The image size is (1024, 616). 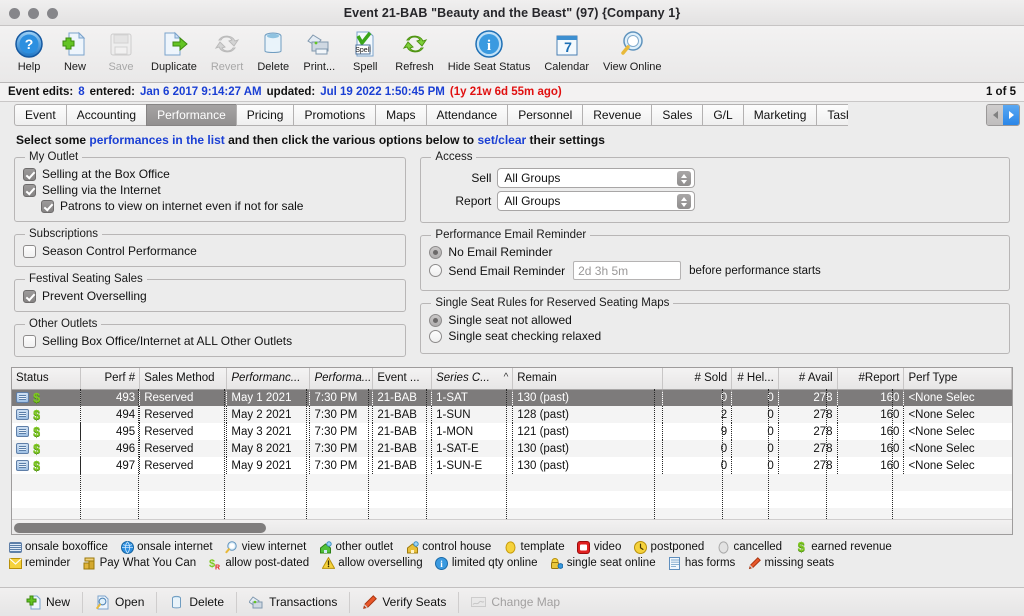 I want to click on toolbar-button-view-online: View Online, so click(x=632, y=50).